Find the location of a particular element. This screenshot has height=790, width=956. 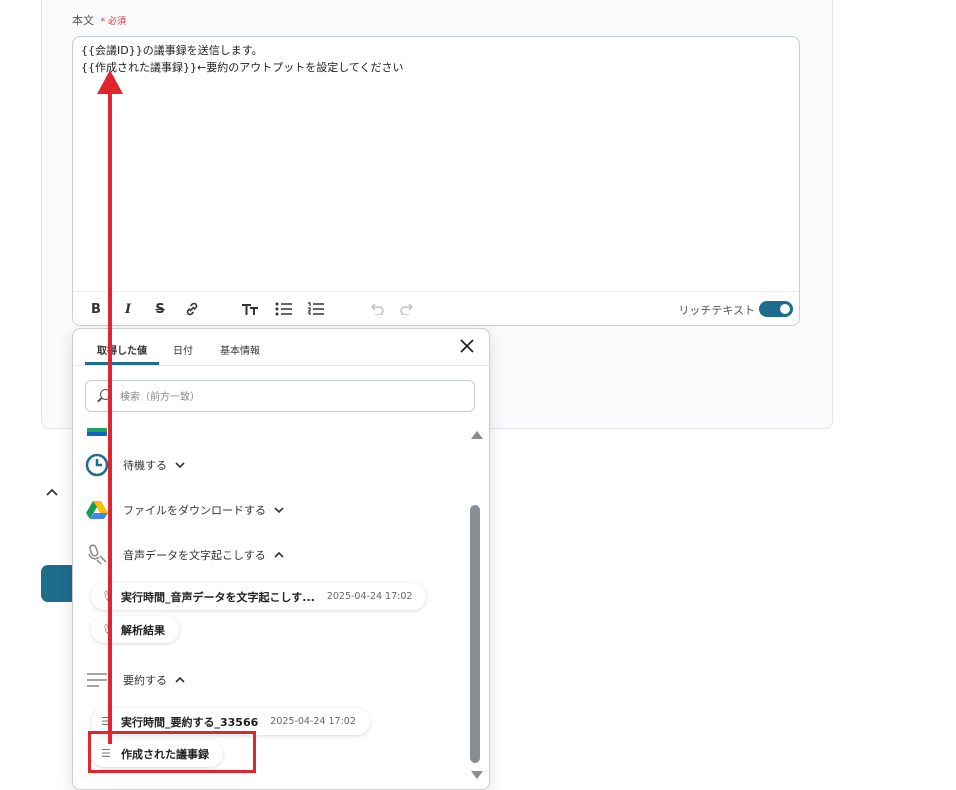

bullet-list-icon is located at coordinates (284, 309).